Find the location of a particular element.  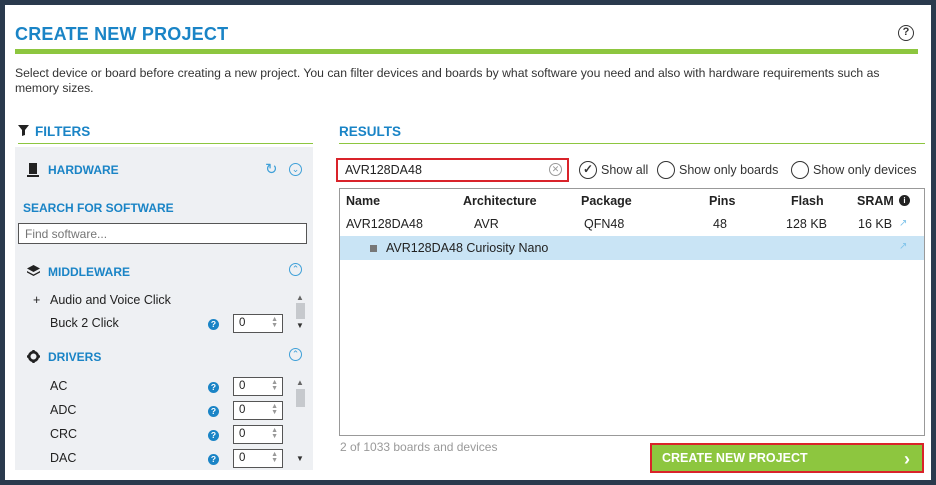

cell-board-name: AVR128DA48 Curiosity Nano is located at coordinates (467, 248).